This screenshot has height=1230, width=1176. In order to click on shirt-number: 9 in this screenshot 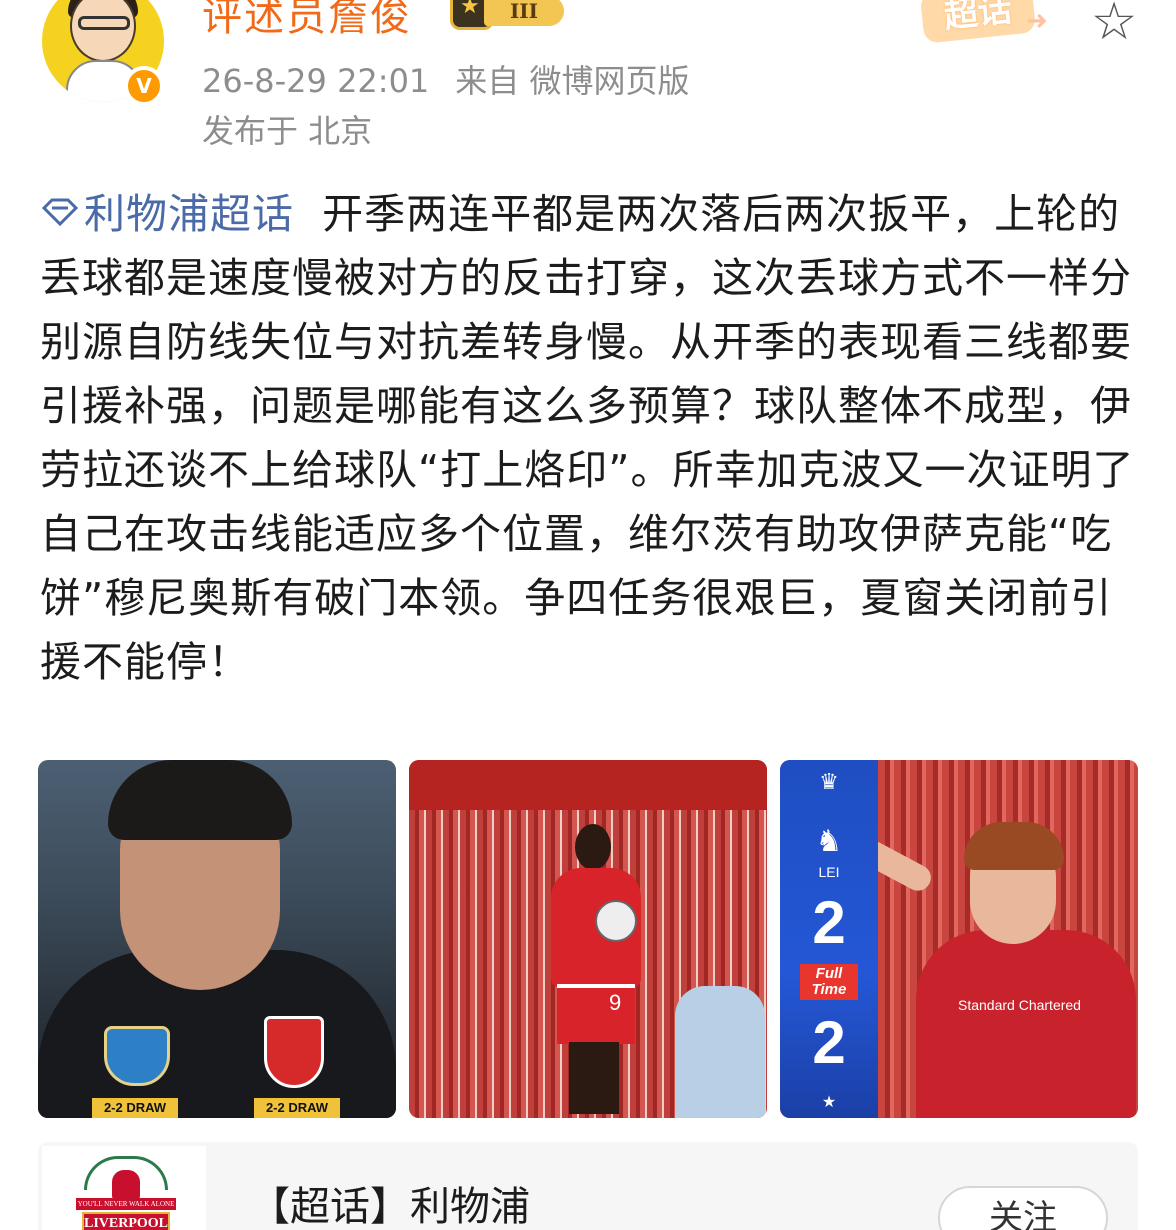, I will do `click(615, 1002)`.